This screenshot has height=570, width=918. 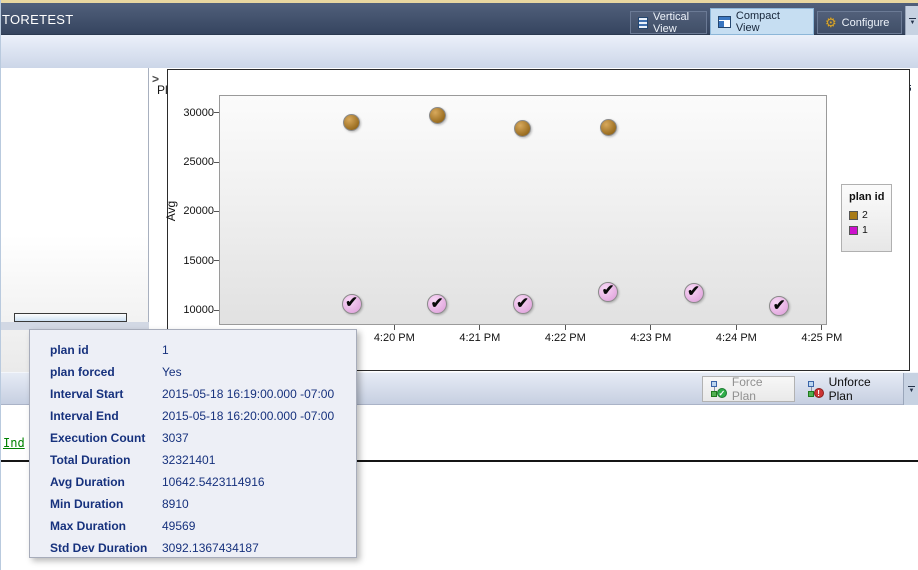 I want to click on chart-legend: plan id 21, so click(x=866, y=218).